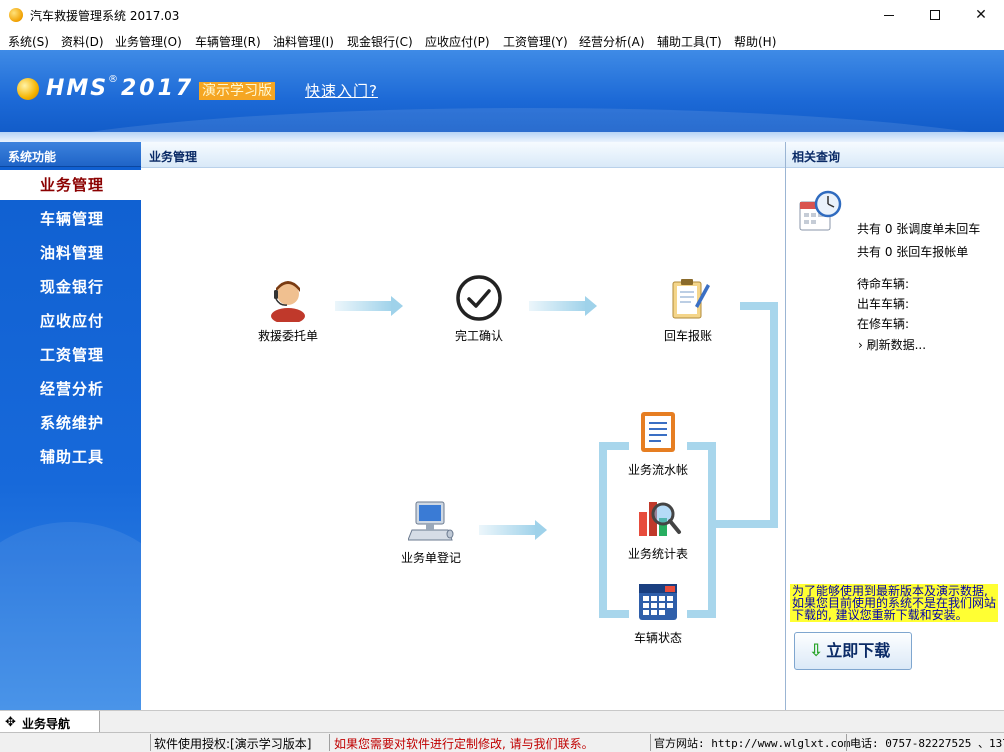  I want to click on license-status: 软件使用授权:[演示学习版本], so click(233, 744).